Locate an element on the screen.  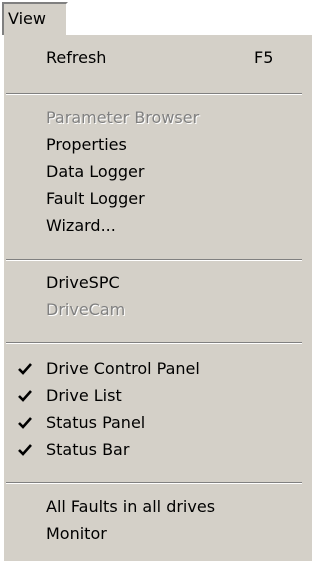
menu-item-label: Refresh is located at coordinates (76, 57).